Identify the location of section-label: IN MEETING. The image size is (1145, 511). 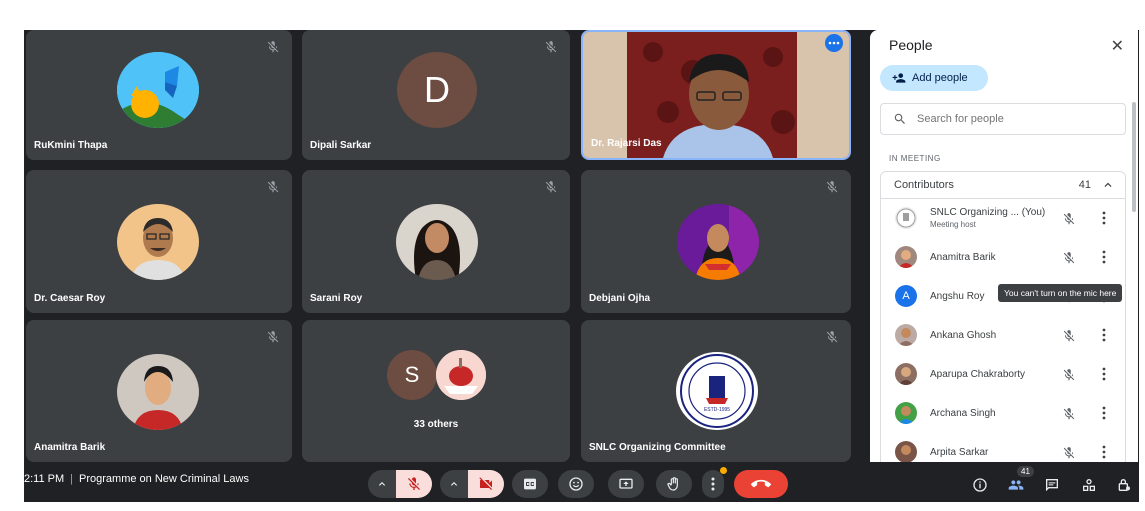
(915, 158).